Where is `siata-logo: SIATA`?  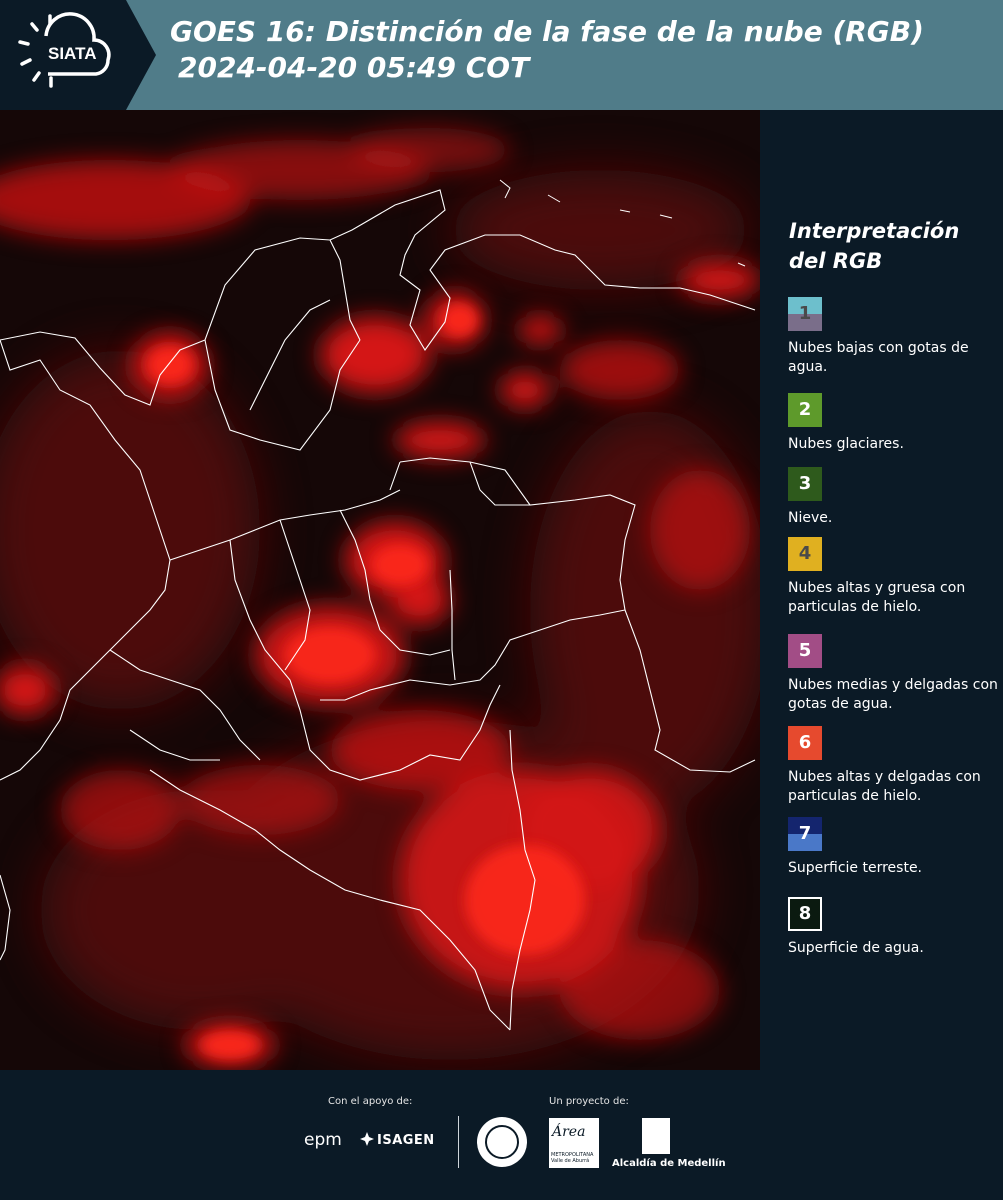
siata-logo: SIATA is located at coordinates (80, 55).